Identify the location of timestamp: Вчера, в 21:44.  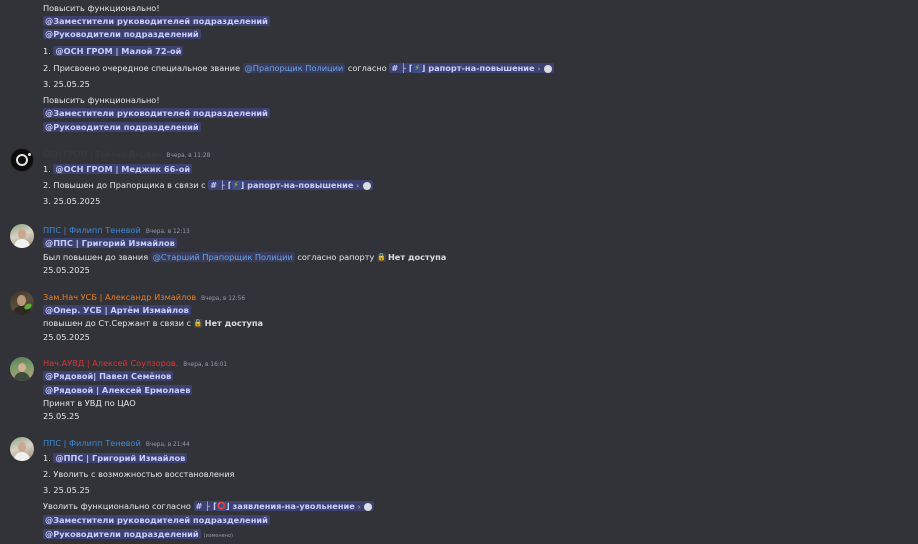
(167, 445).